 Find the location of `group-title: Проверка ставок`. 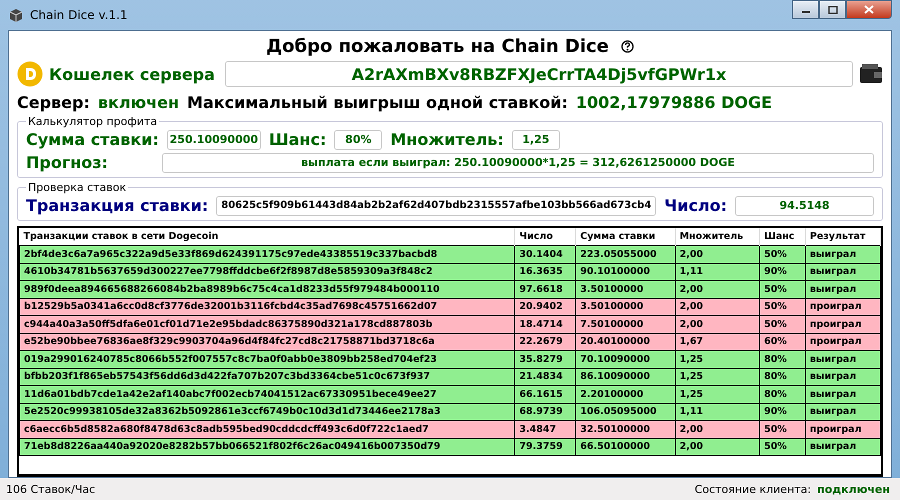

group-title: Проверка ставок is located at coordinates (77, 187).